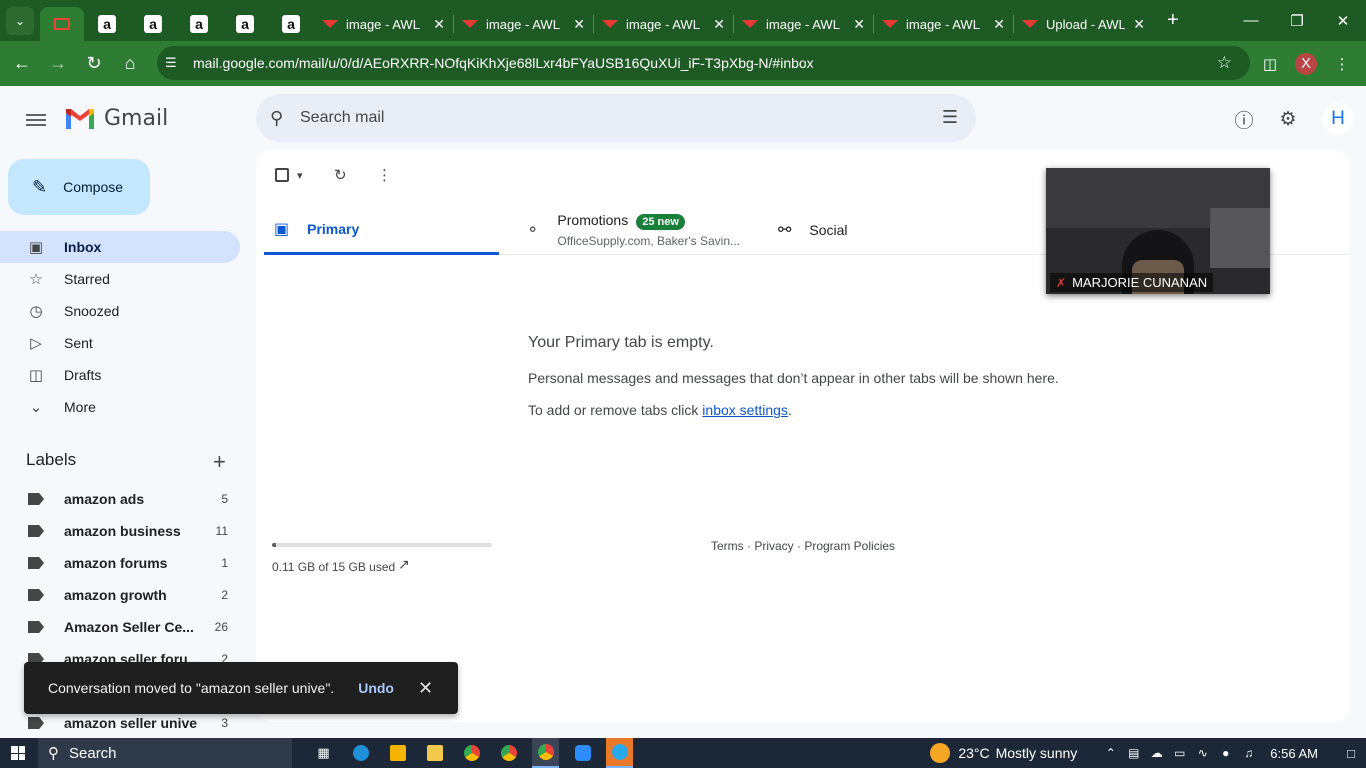 The image size is (1366, 768). Describe the element at coordinates (340, 175) in the screenshot. I see `refresh-icon: ↻` at that location.